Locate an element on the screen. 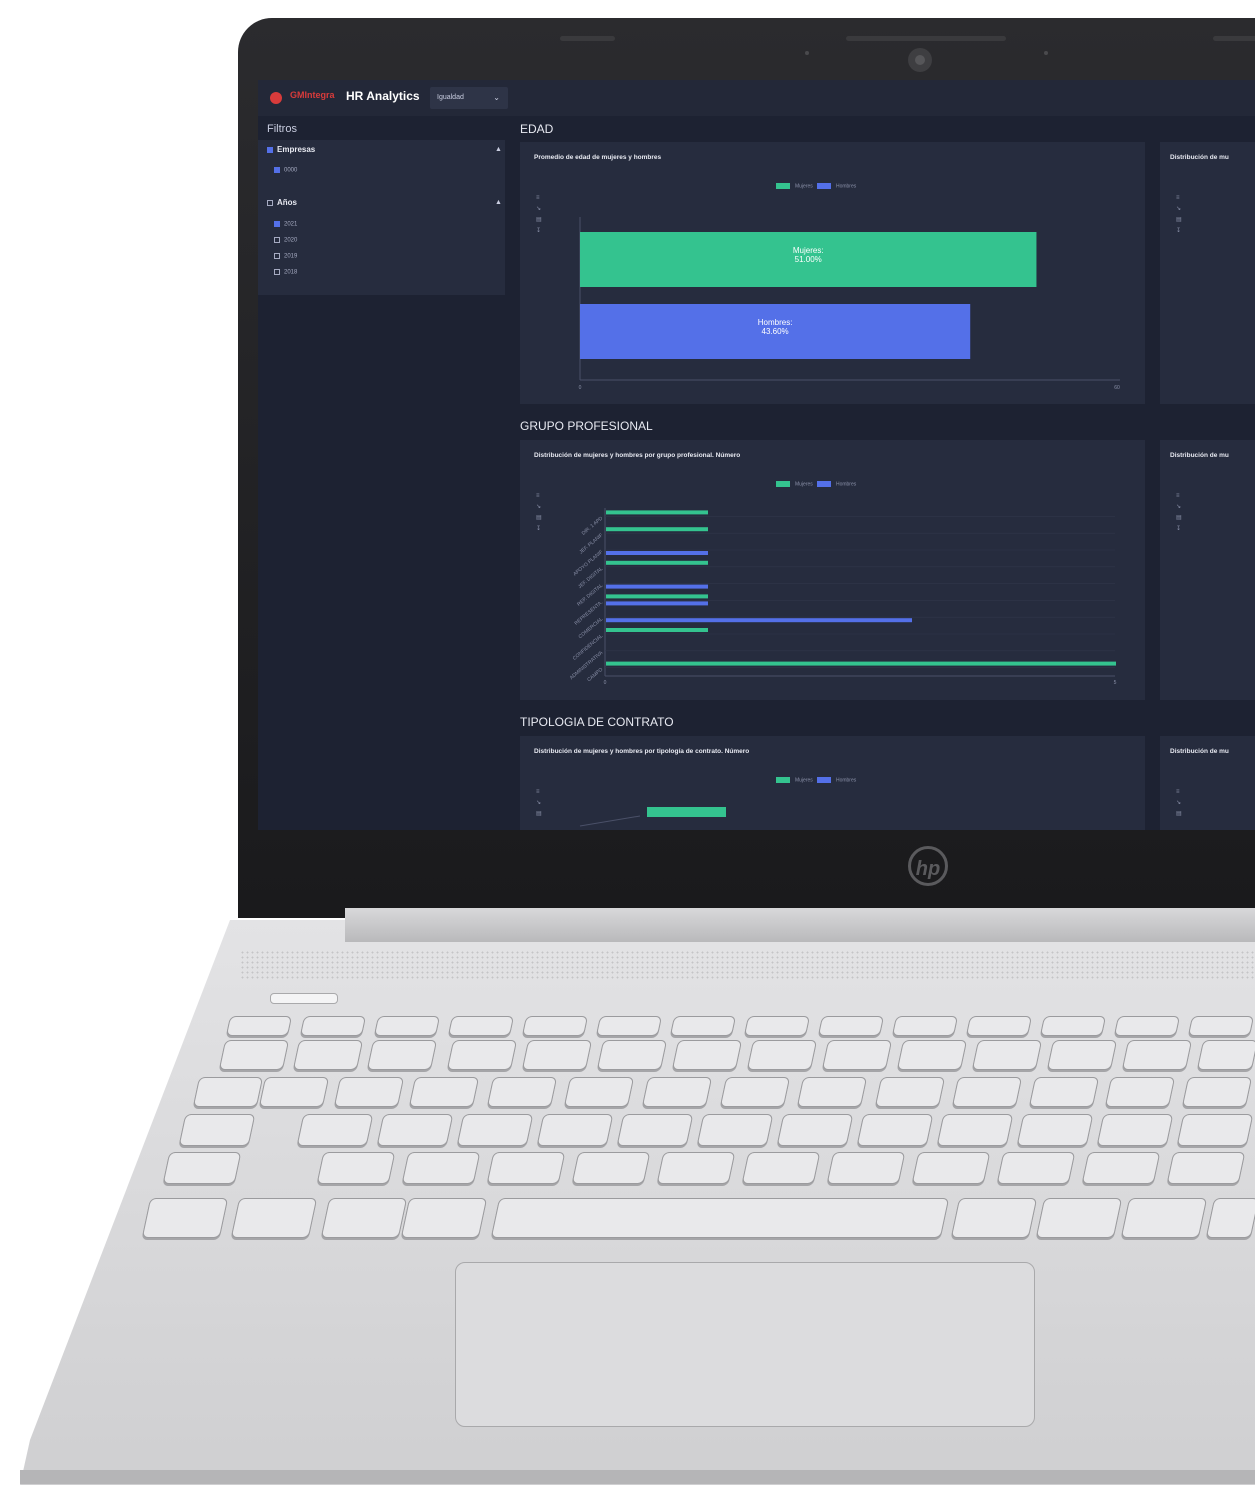  filter-option: 2018 is located at coordinates (285, 272).